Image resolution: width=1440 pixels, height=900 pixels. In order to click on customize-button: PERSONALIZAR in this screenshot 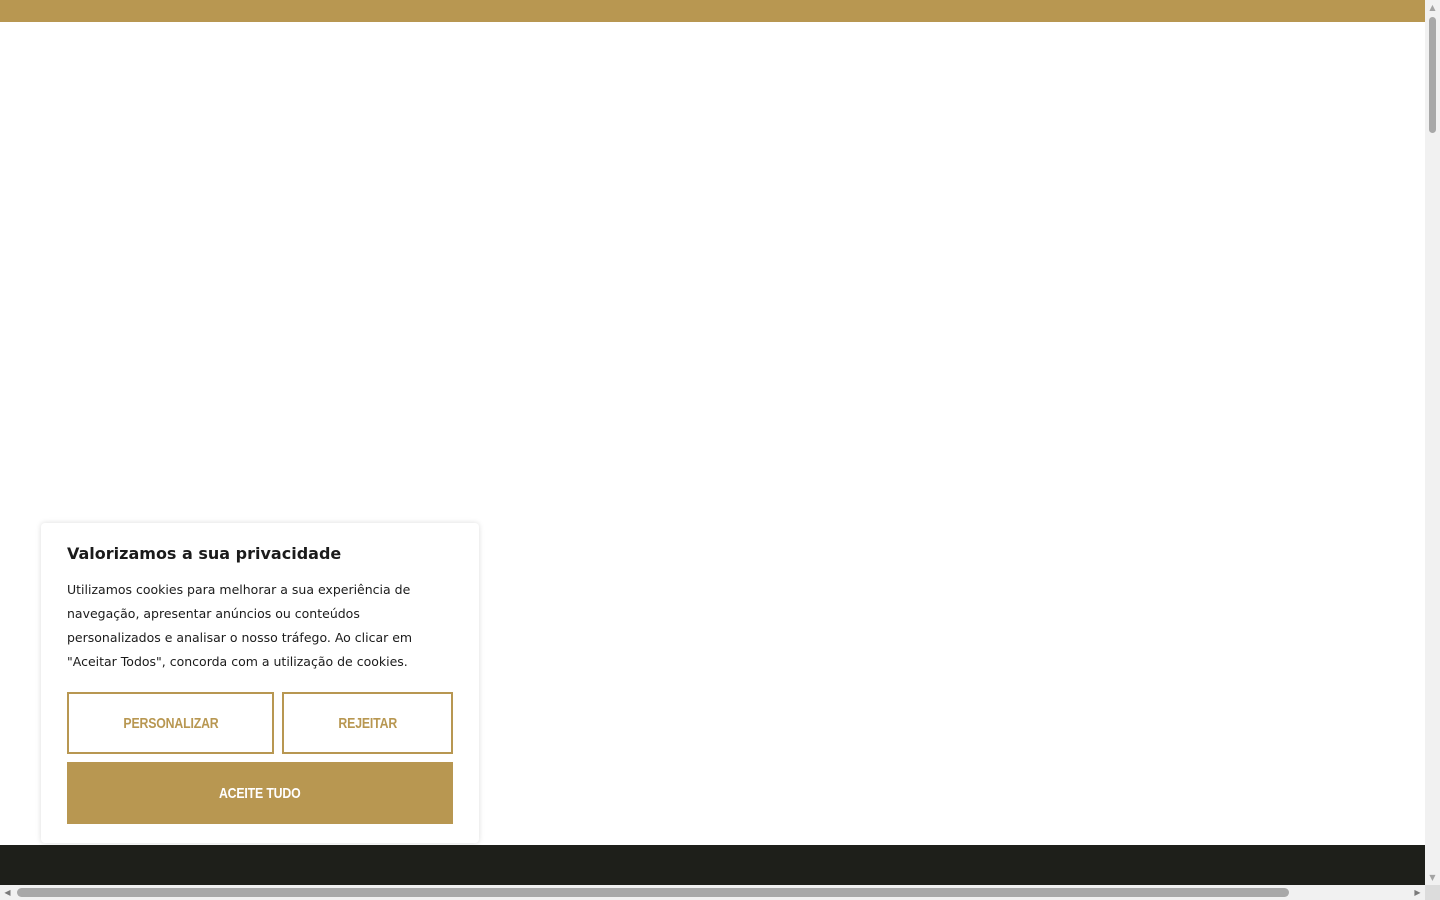, I will do `click(170, 723)`.